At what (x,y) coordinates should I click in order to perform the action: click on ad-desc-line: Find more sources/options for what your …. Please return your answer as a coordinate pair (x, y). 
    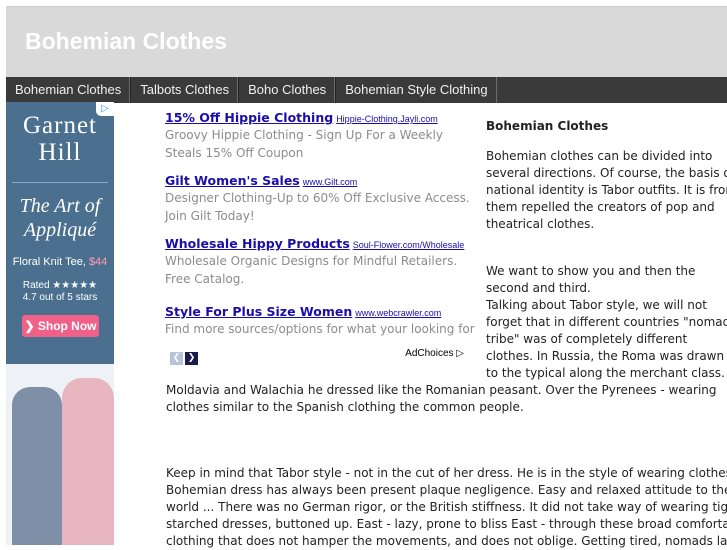
    Looking at the image, I should click on (320, 329).